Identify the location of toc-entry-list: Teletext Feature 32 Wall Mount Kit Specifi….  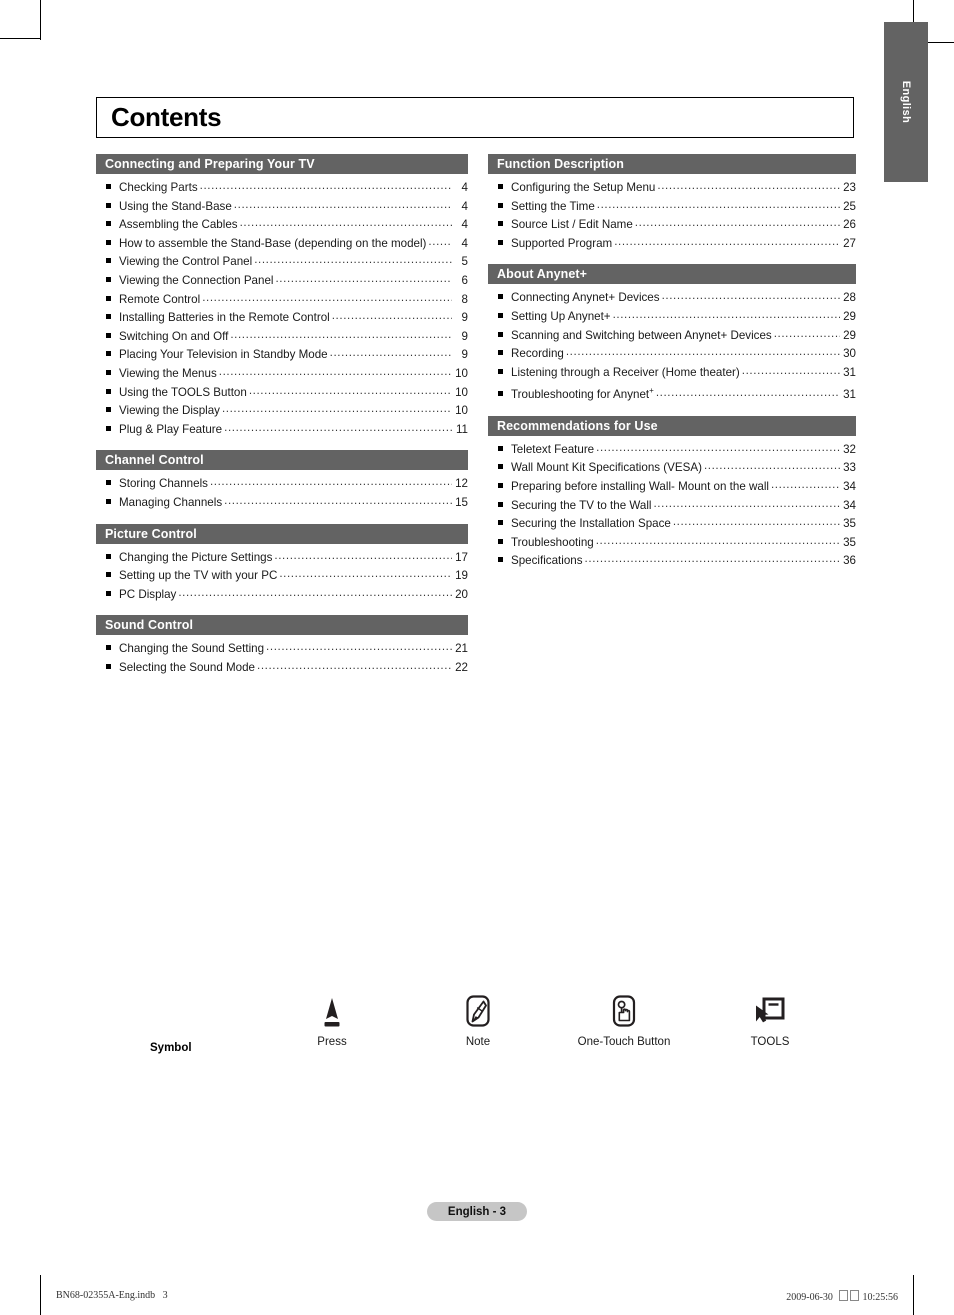
(672, 503).